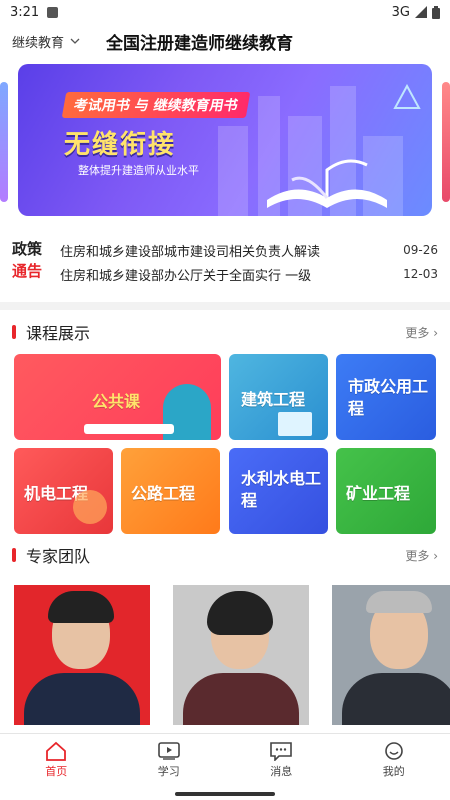 The width and height of the screenshot is (450, 800). I want to click on course-label: 水利水电工程, so click(281, 489).